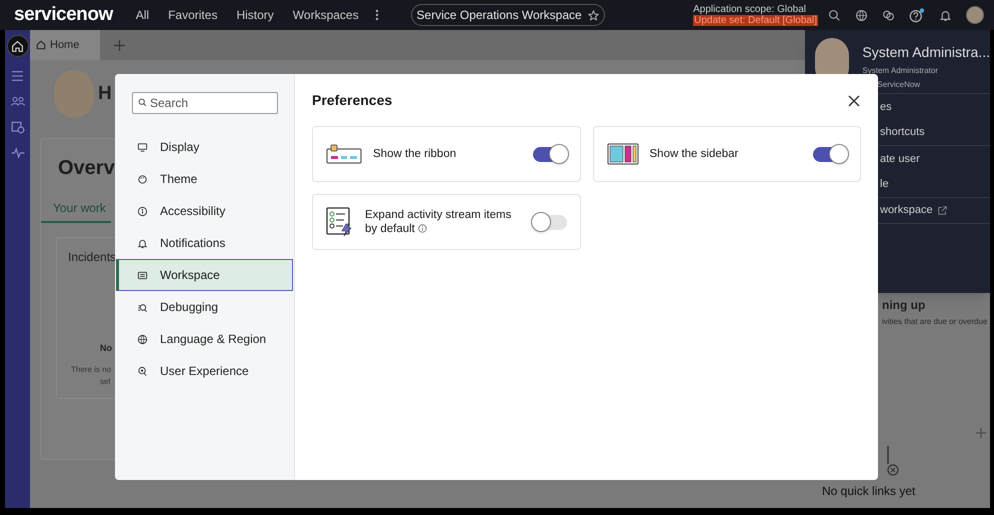 This screenshot has width=994, height=515. I want to click on setting-label: Show the sidebar, so click(695, 154).